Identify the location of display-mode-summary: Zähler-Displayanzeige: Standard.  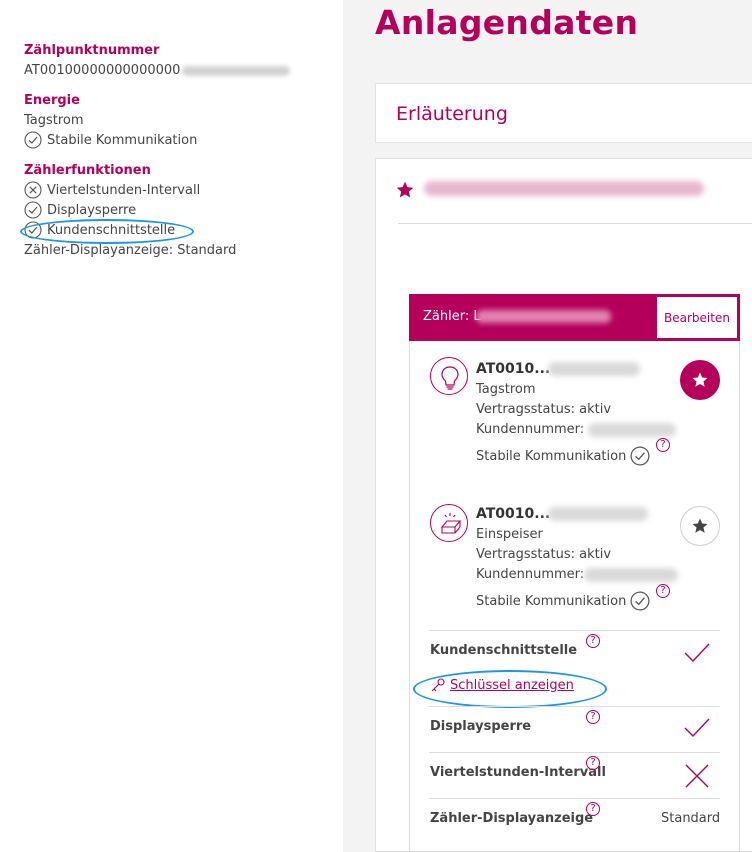
(130, 250).